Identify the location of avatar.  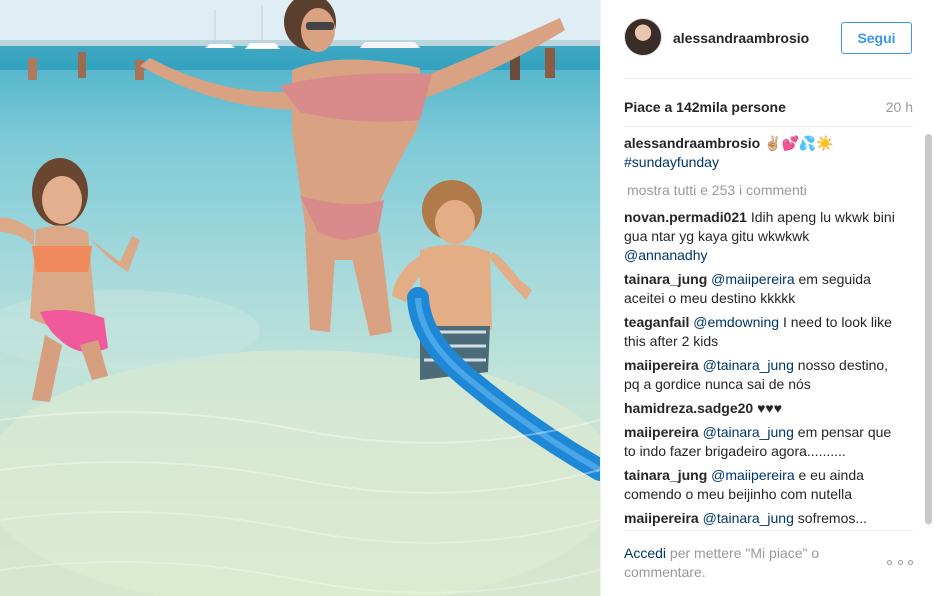
(643, 37).